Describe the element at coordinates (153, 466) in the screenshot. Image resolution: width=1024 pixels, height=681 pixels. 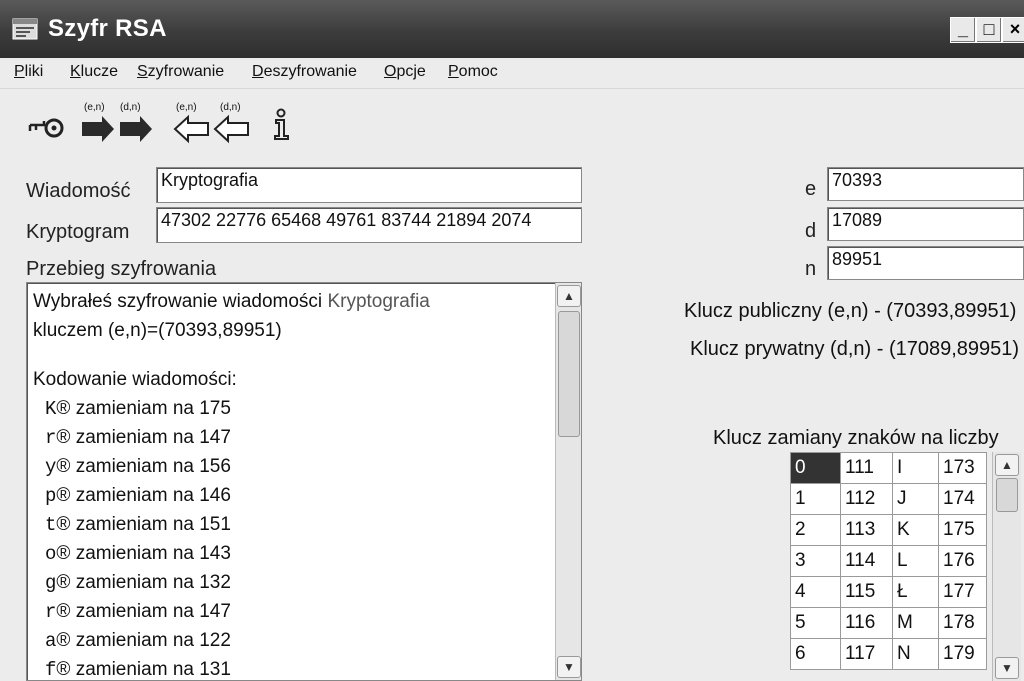
I see `log-conversion-text: zamieniam na 156` at that location.